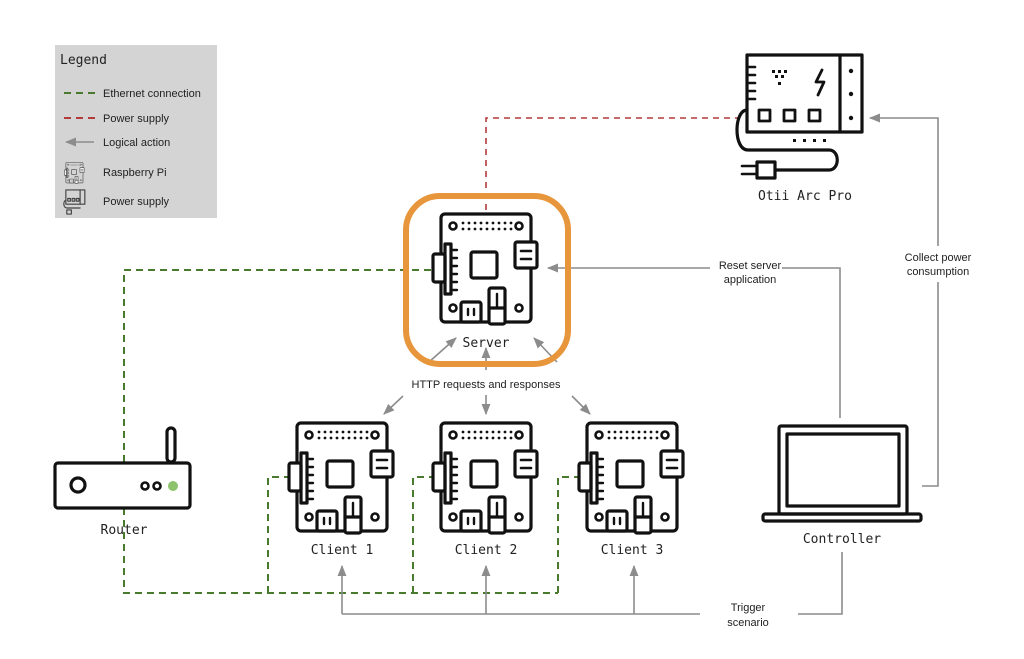  Describe the element at coordinates (136, 143) in the screenshot. I see `legend-logical-label: Logical action` at that location.